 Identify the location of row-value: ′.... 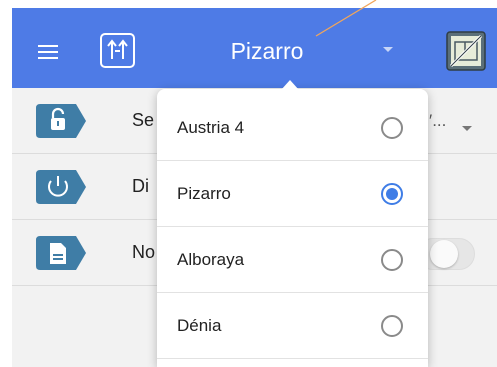
(438, 120).